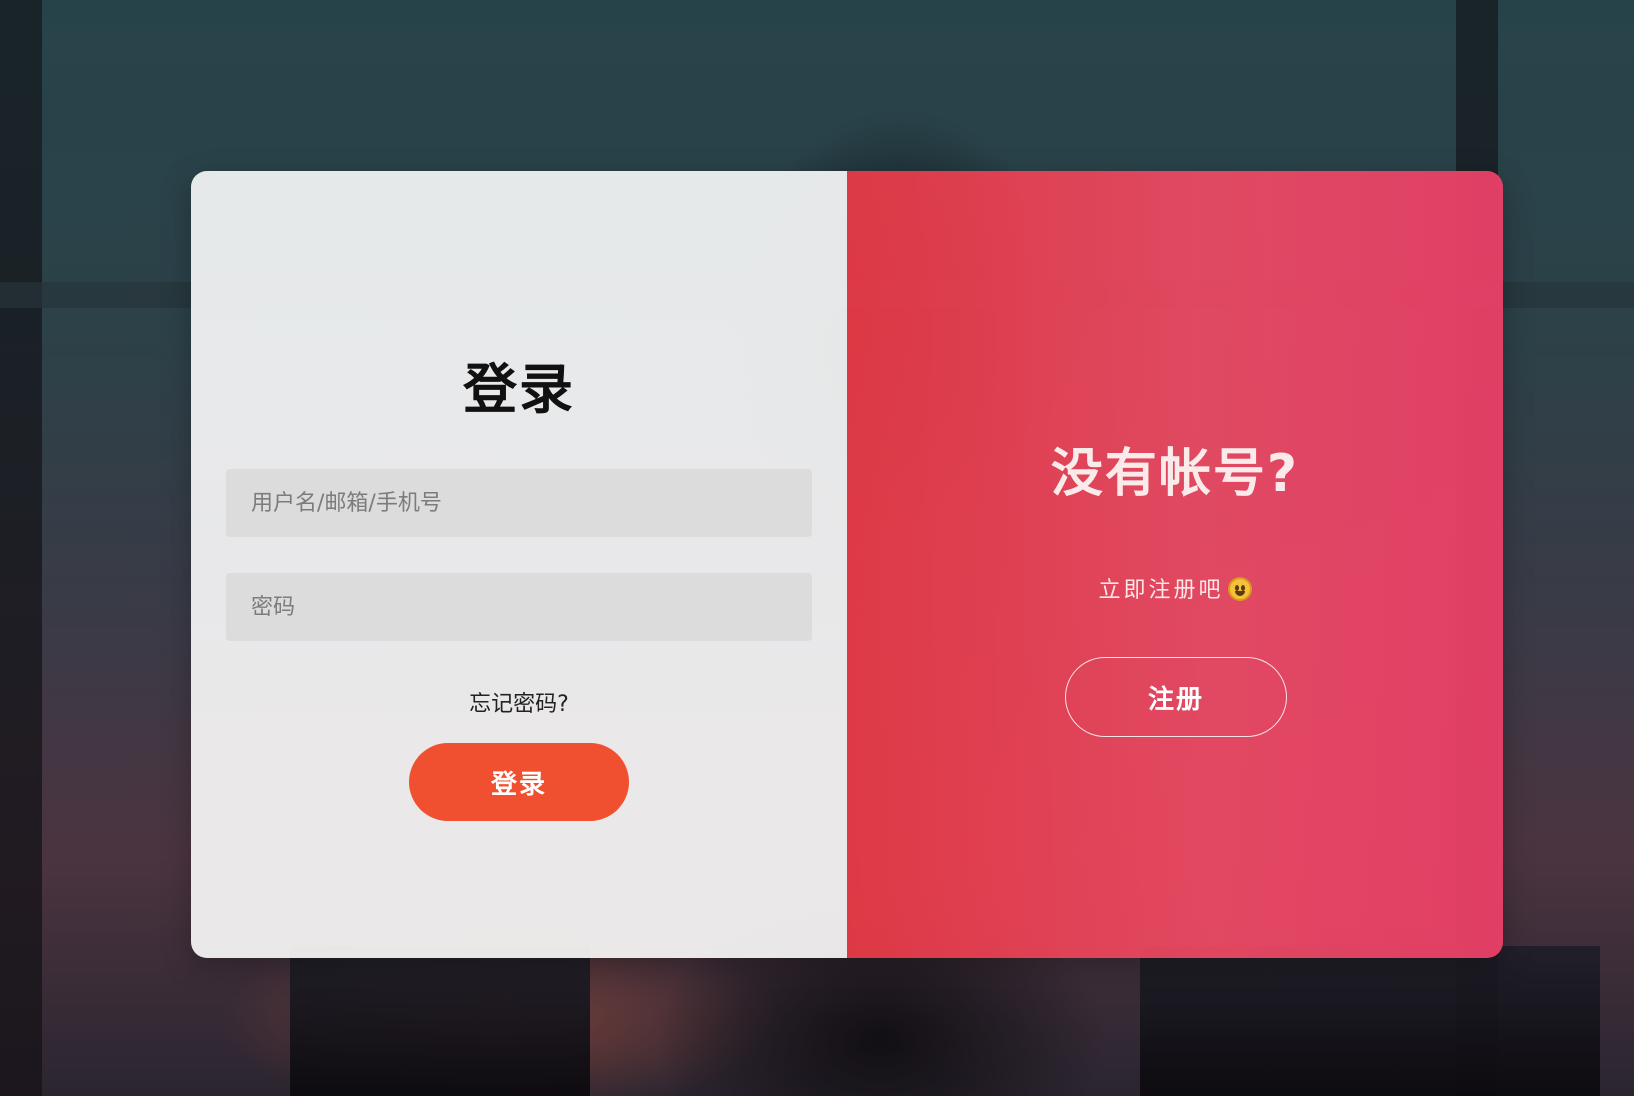  I want to click on register-subtitle: 立即注册吧, so click(1175, 588).